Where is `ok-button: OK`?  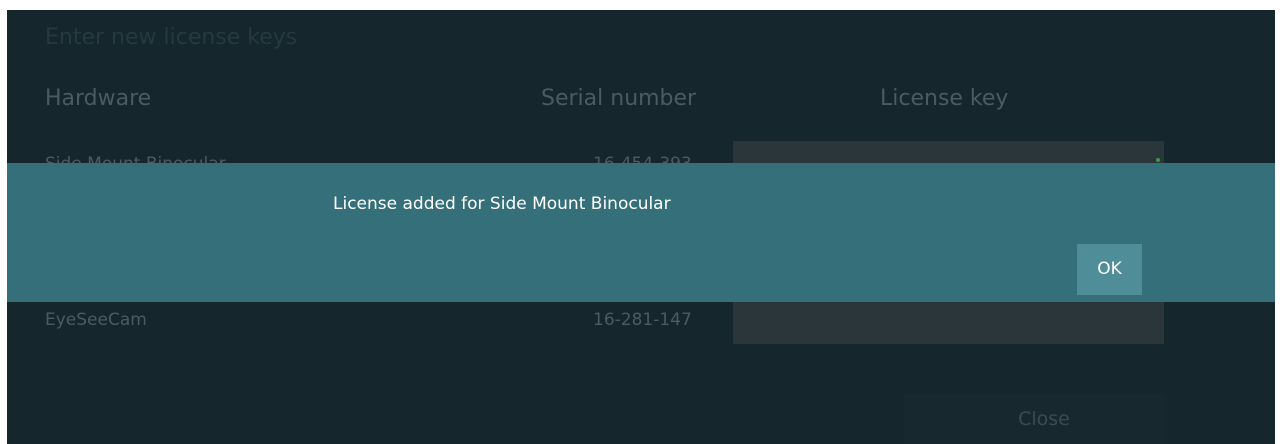
ok-button: OK is located at coordinates (1109, 269).